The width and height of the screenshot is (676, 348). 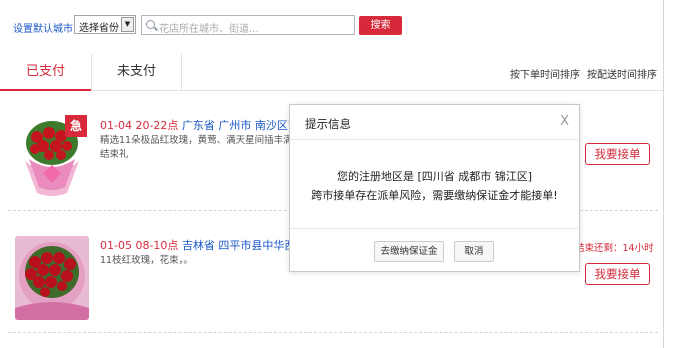 I want to click on tab-unpaid: 未支付, so click(x=136, y=72).